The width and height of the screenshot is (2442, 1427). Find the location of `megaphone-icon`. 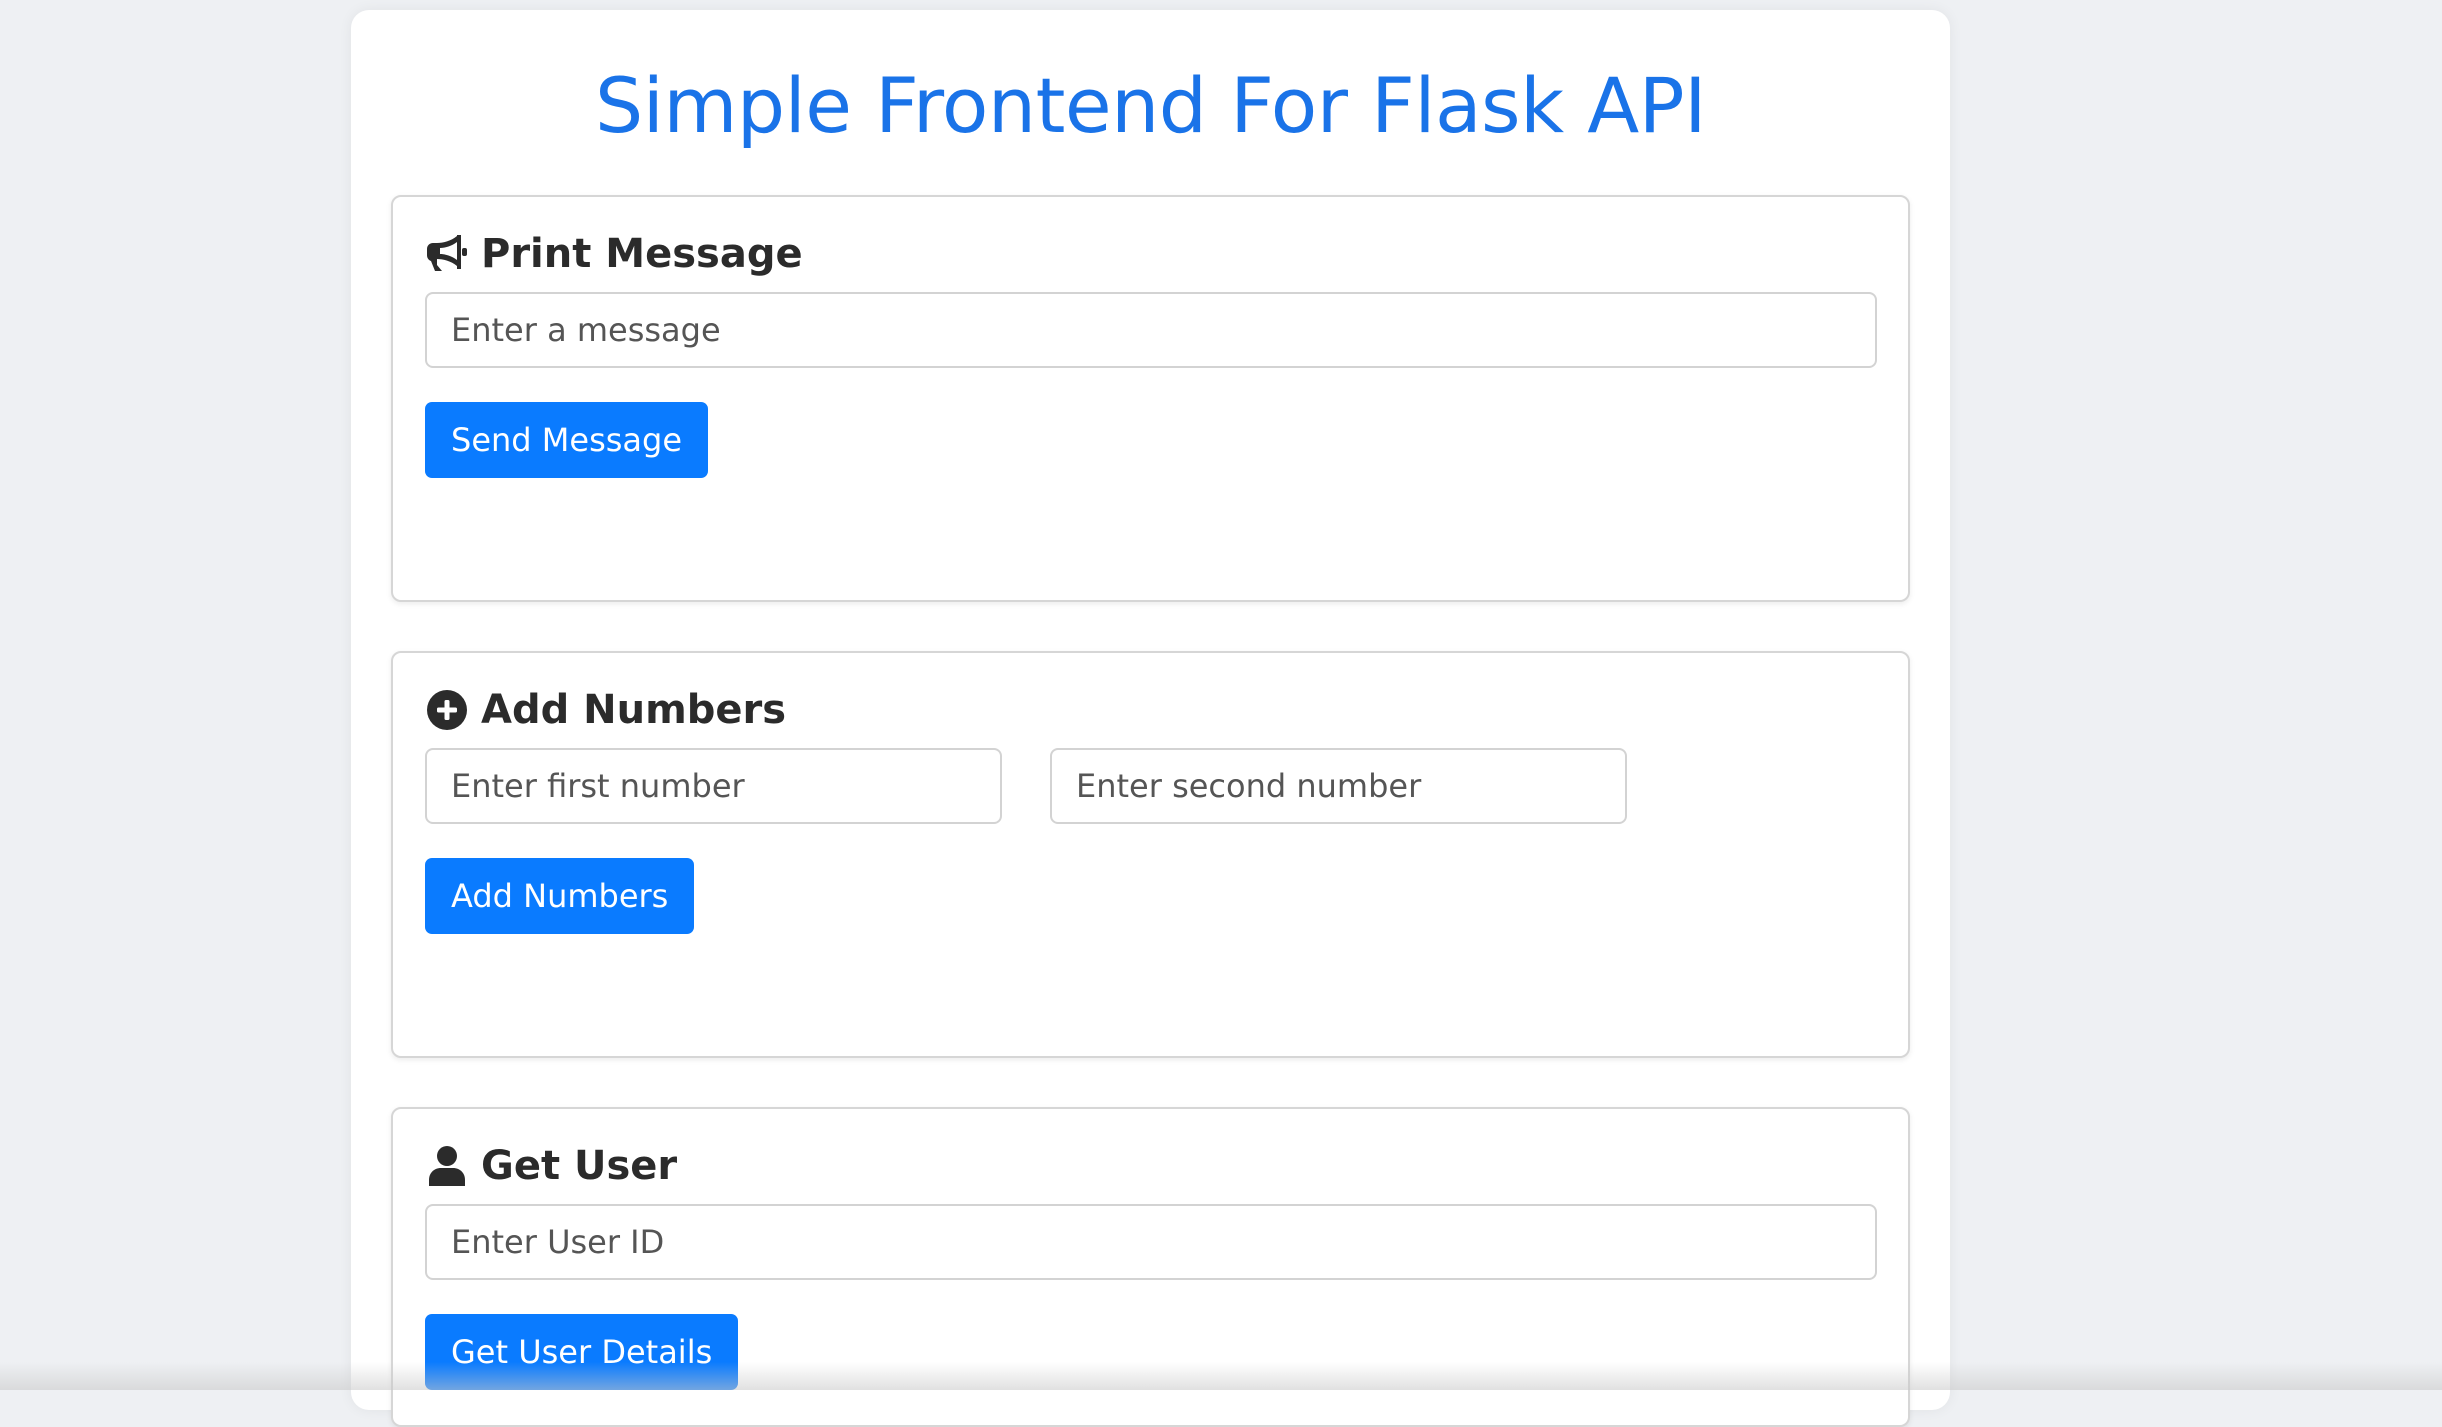

megaphone-icon is located at coordinates (447, 254).